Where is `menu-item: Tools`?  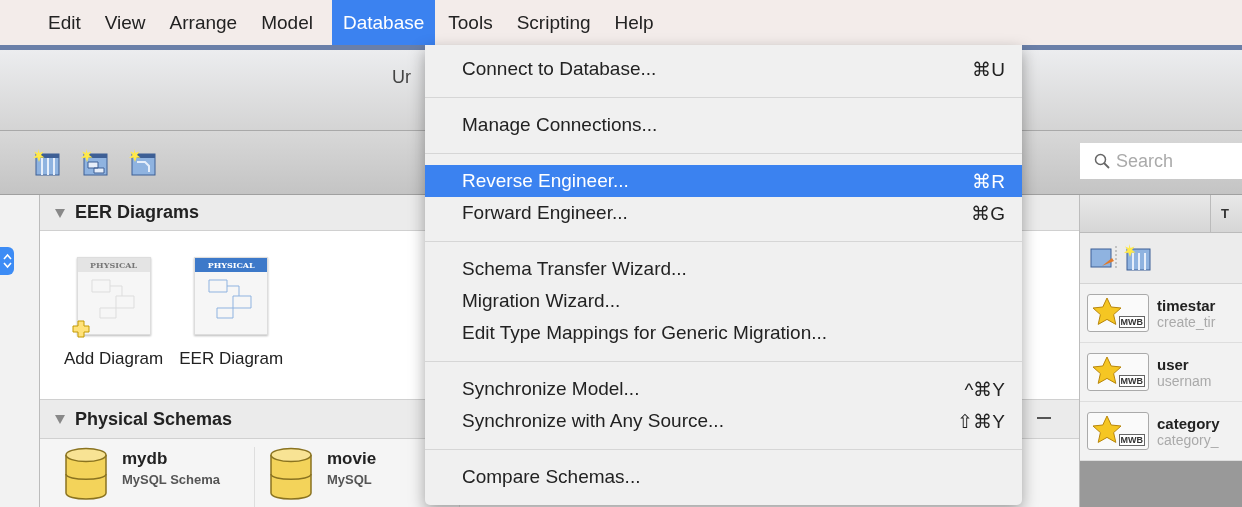 menu-item: Tools is located at coordinates (470, 22).